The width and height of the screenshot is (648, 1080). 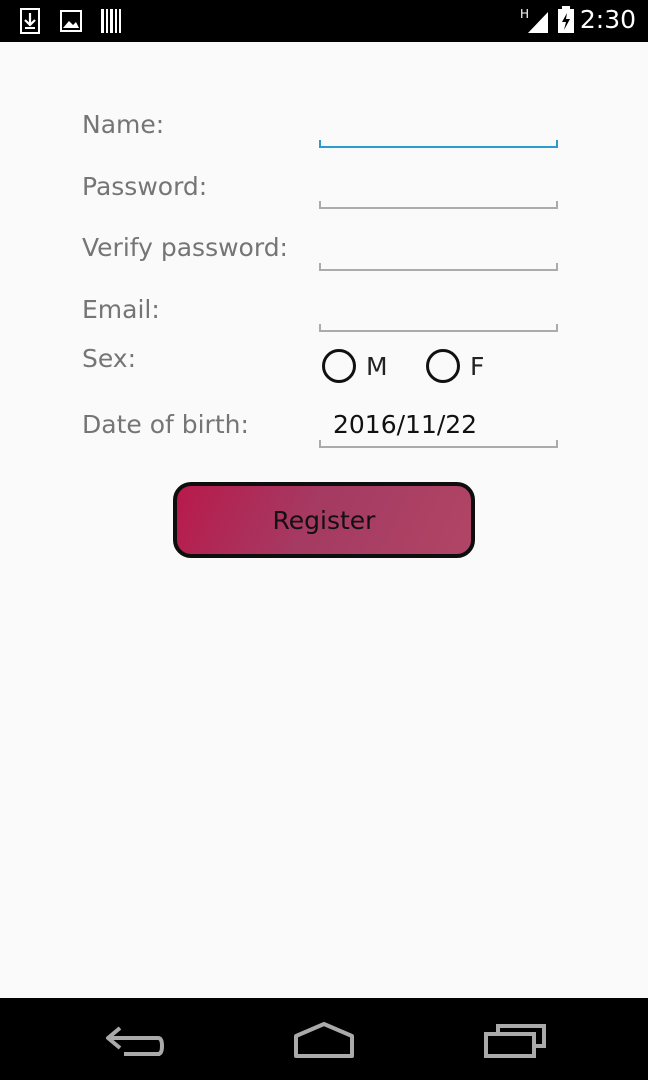 I want to click on verify-password-label: Verify password:, so click(x=185, y=247).